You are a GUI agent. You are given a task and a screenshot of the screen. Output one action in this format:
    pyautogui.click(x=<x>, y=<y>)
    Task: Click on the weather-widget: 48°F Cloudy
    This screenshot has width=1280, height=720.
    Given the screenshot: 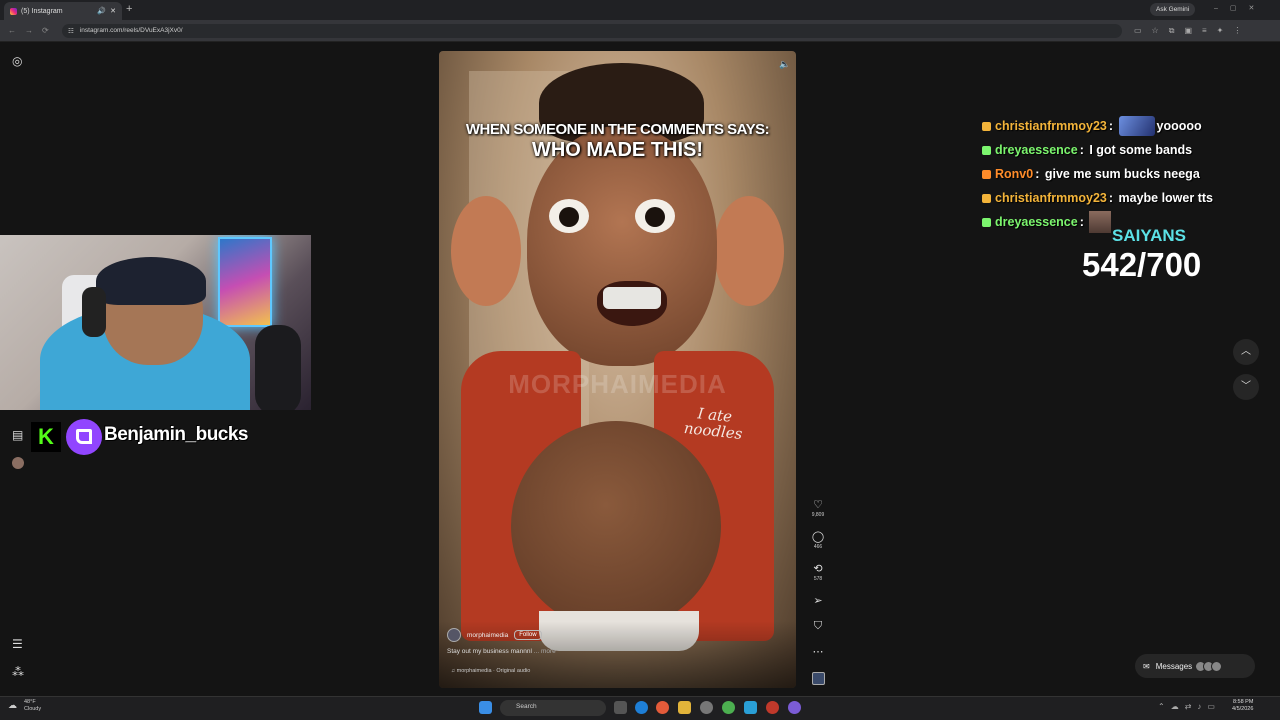 What is the action you would take?
    pyautogui.click(x=32, y=706)
    